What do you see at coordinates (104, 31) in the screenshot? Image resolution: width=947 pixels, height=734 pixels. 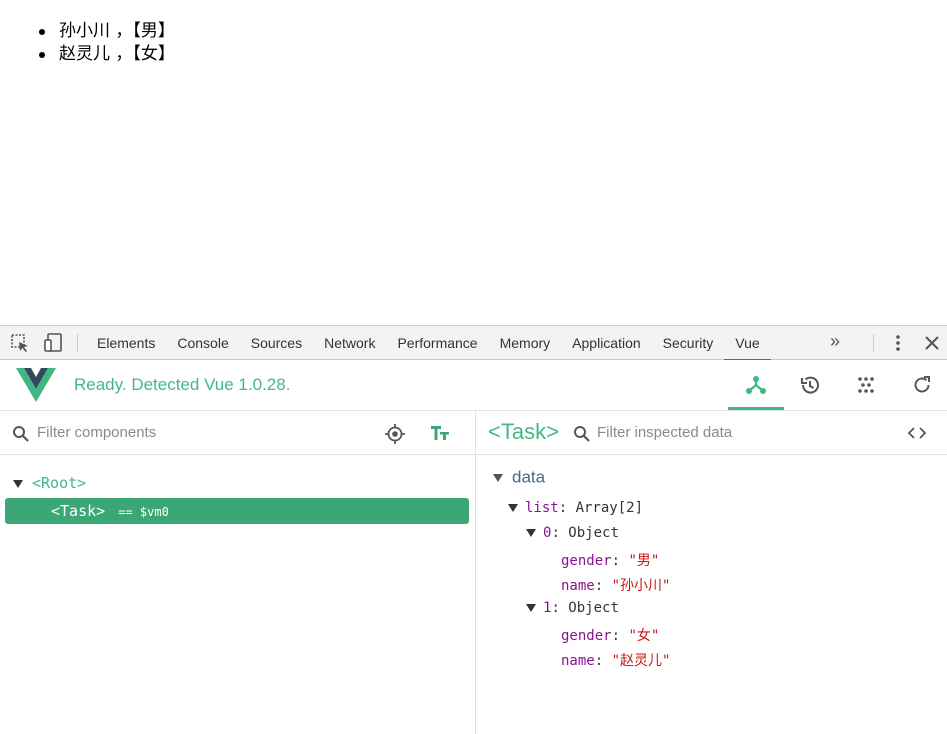 I see `list-item: 孙小川 ，【男】` at bounding box center [104, 31].